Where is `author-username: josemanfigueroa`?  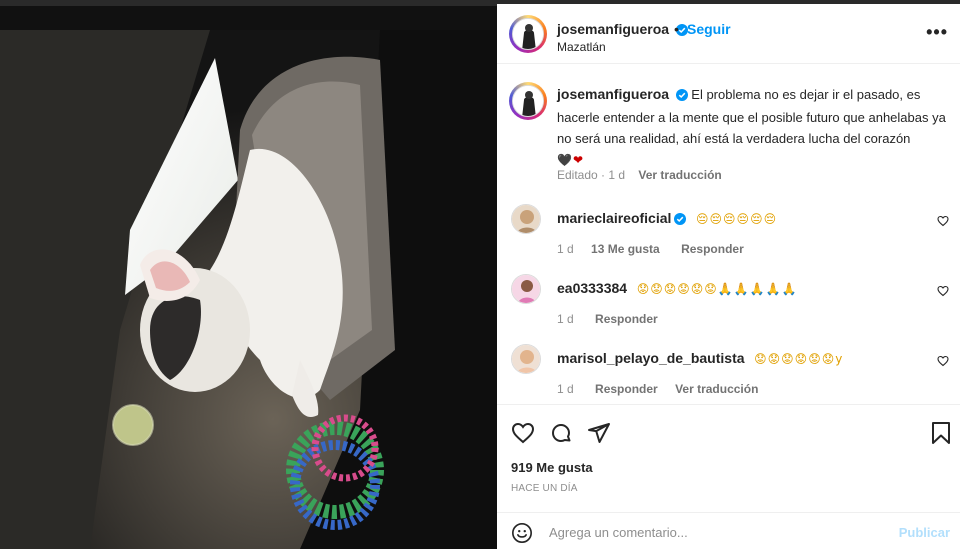
author-username: josemanfigueroa is located at coordinates (613, 29).